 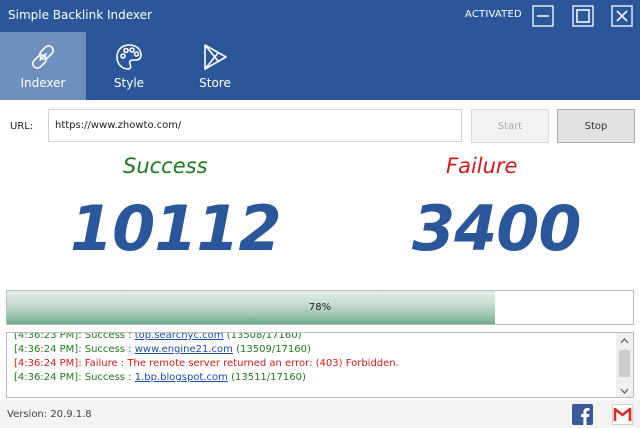 I want to click on close-button, so click(x=622, y=16).